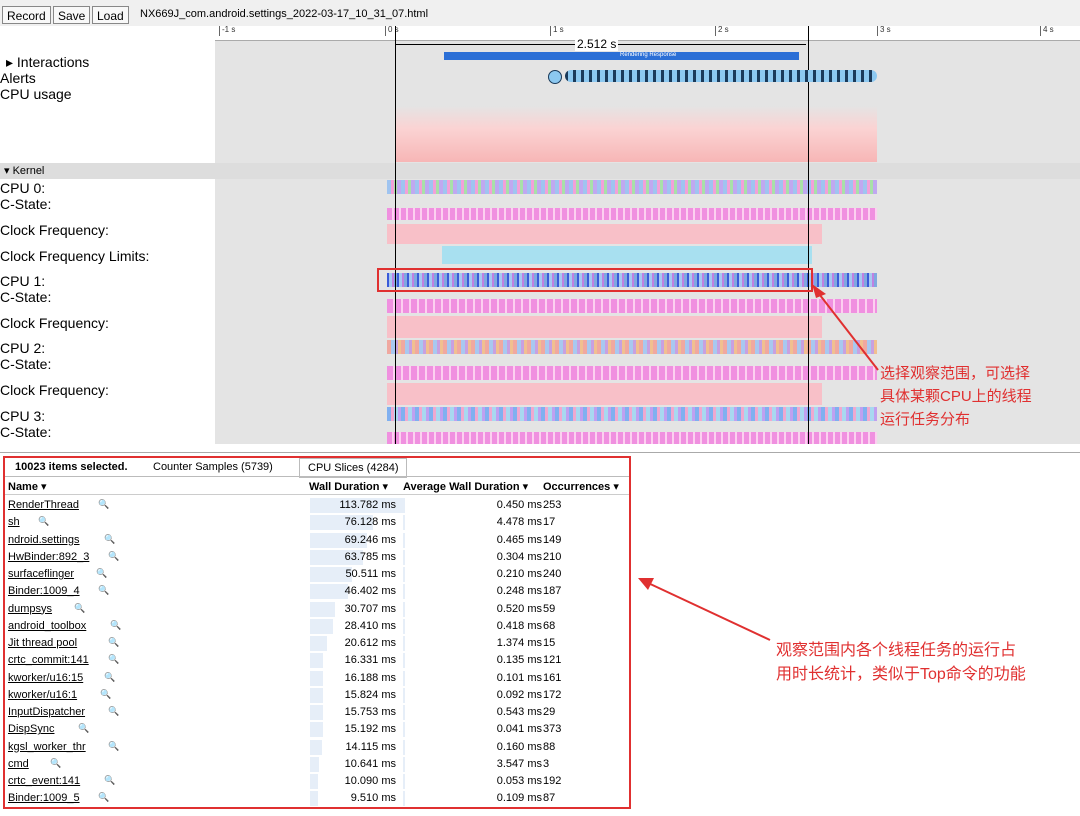 This screenshot has height=816, width=1080. I want to click on thread-name-link: HwBinder:892_3, so click(48, 557).